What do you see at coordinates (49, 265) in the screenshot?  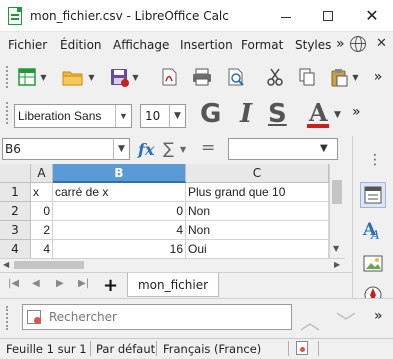 I see `horizontal-scroll-thumb` at bounding box center [49, 265].